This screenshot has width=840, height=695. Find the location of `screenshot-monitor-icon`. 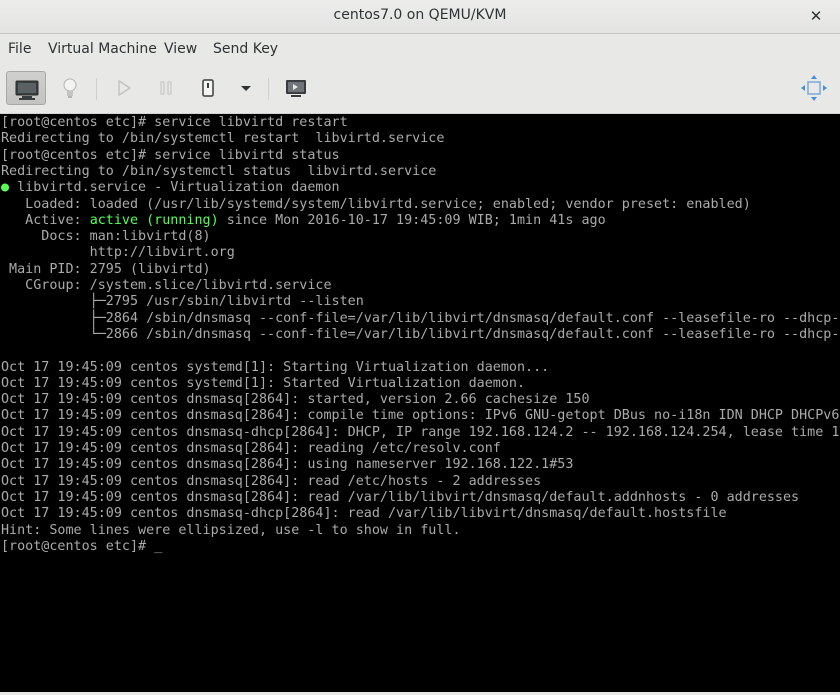

screenshot-monitor-icon is located at coordinates (296, 88).